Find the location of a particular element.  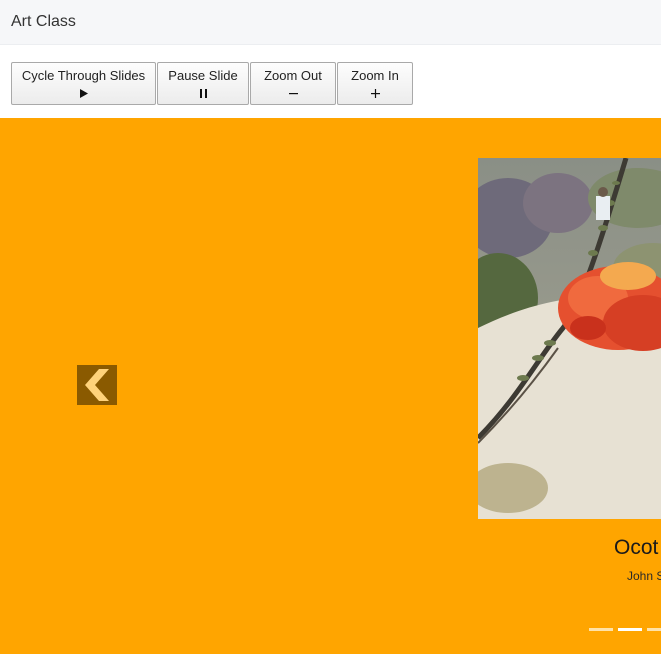

slide-title: Ocot is located at coordinates (636, 547).